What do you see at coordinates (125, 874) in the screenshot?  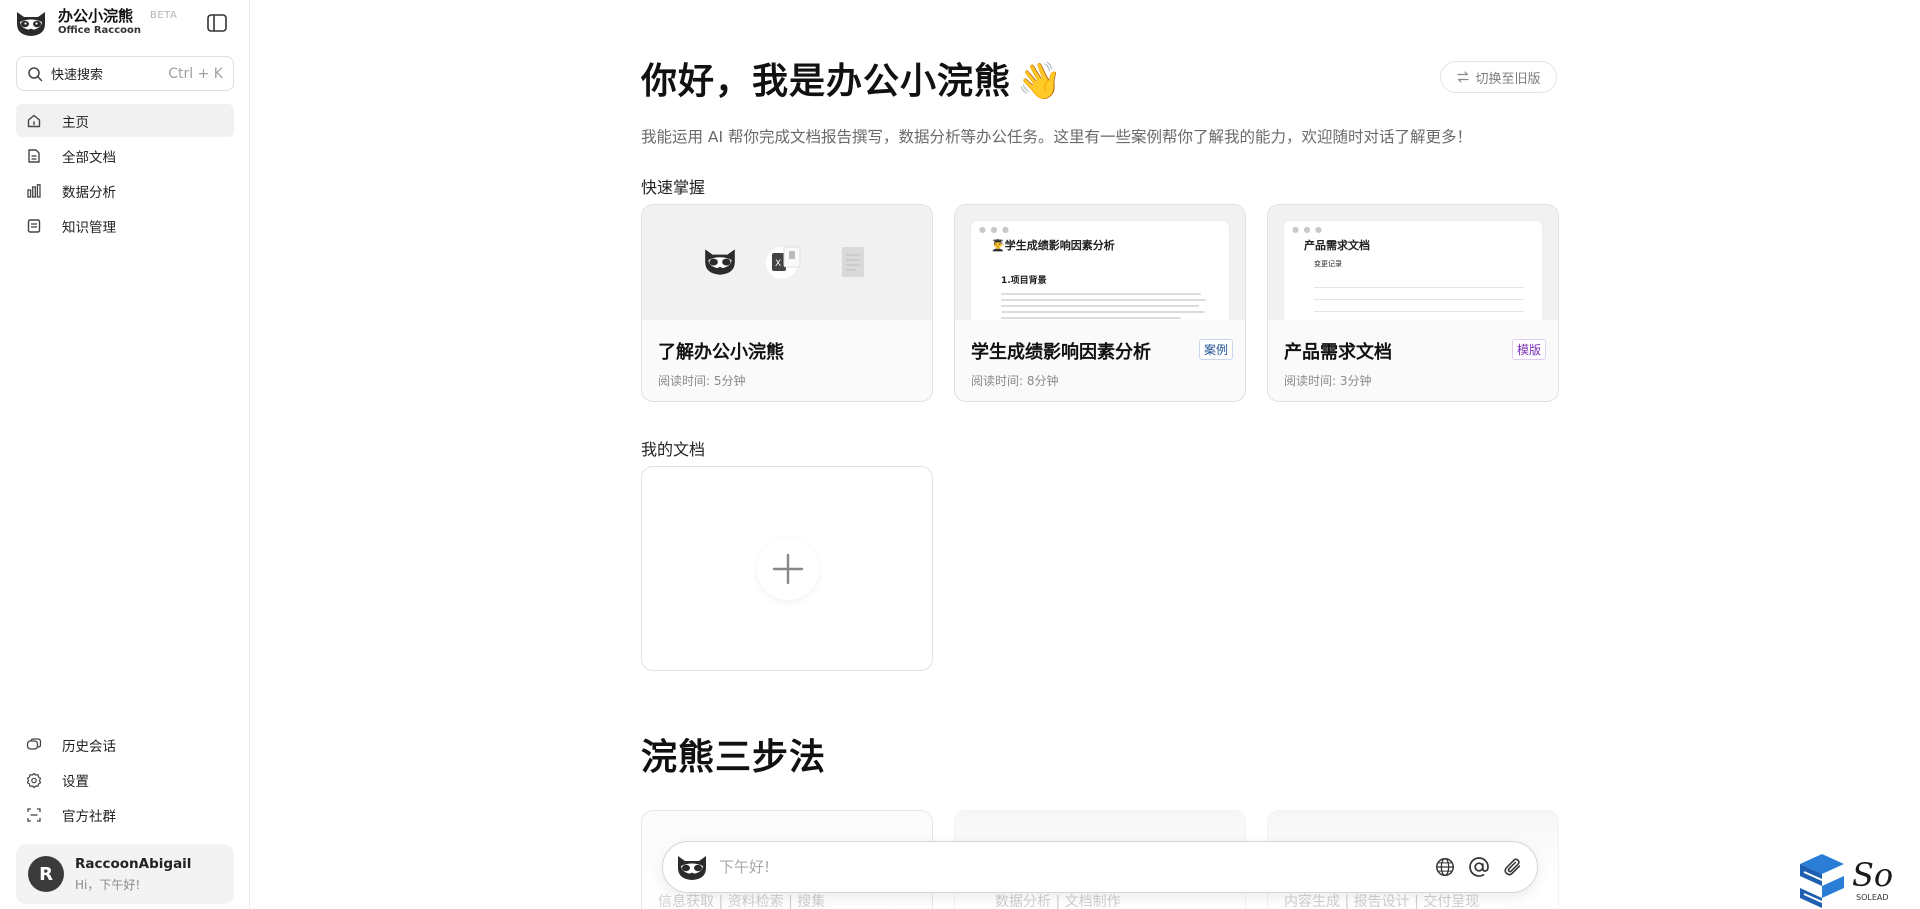 I see `user-card: R RaccoonAbigail Hi，下午好!` at bounding box center [125, 874].